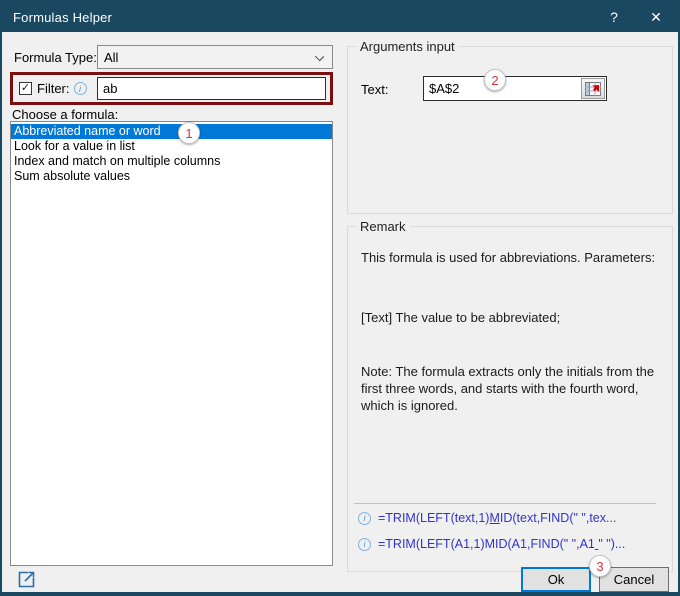  Describe the element at coordinates (515, 88) in the screenshot. I see `text-arg-input: $A$2` at that location.